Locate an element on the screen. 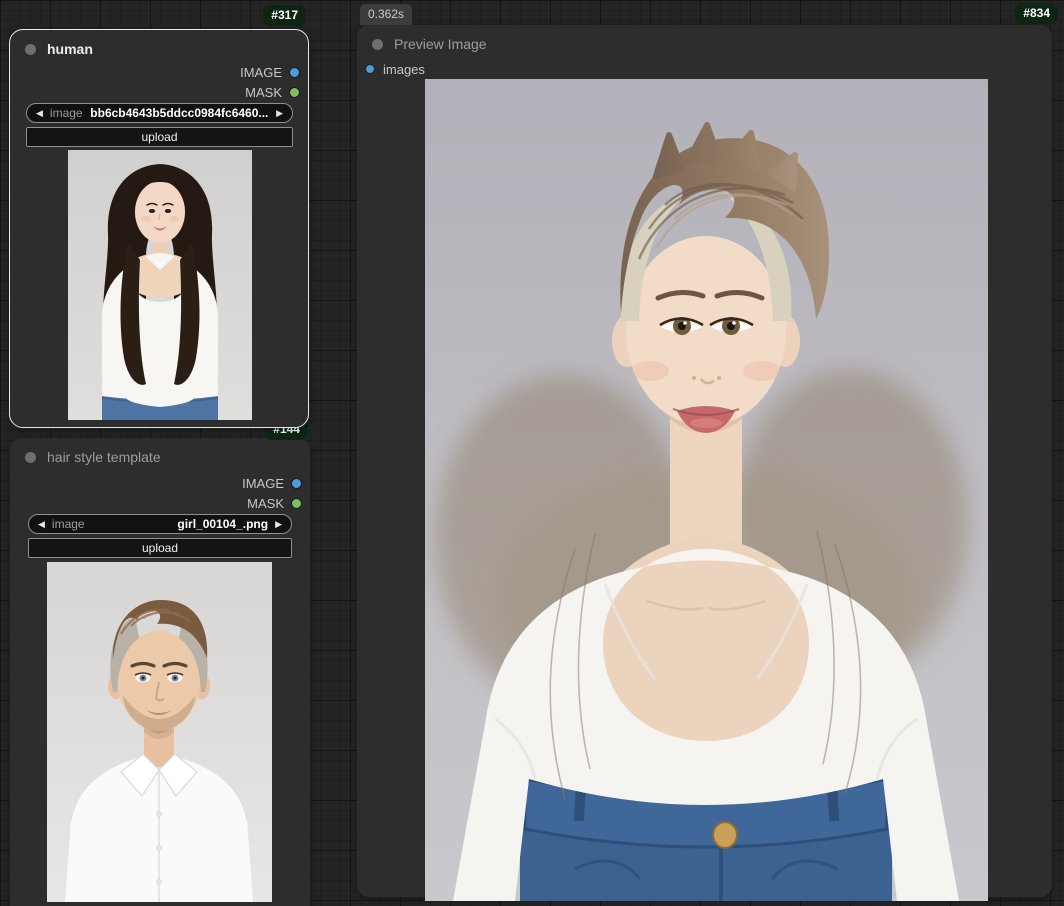 The height and width of the screenshot is (906, 1064). input-row-images: images is located at coordinates (395, 69).